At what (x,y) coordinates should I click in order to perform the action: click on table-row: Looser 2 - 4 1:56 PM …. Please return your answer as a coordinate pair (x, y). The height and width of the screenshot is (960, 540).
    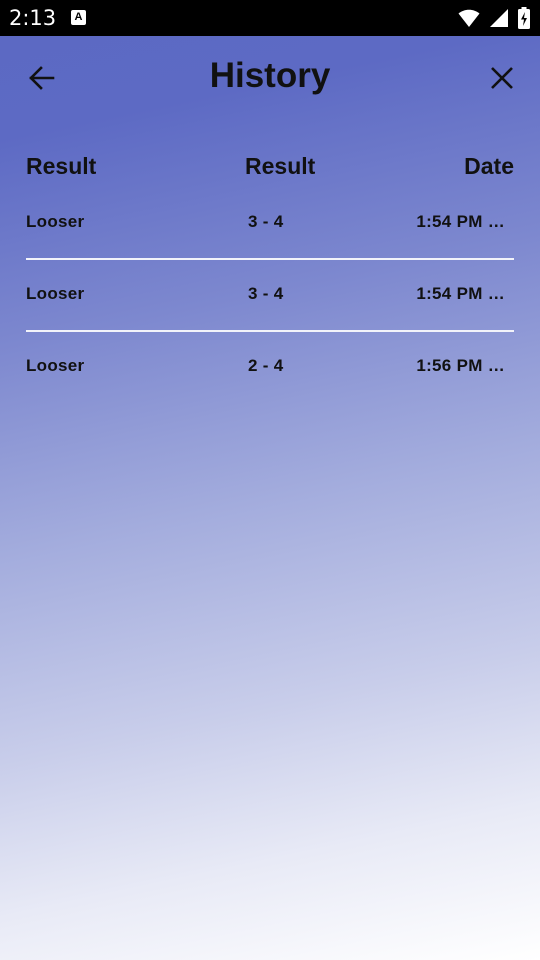
    Looking at the image, I should click on (270, 368).